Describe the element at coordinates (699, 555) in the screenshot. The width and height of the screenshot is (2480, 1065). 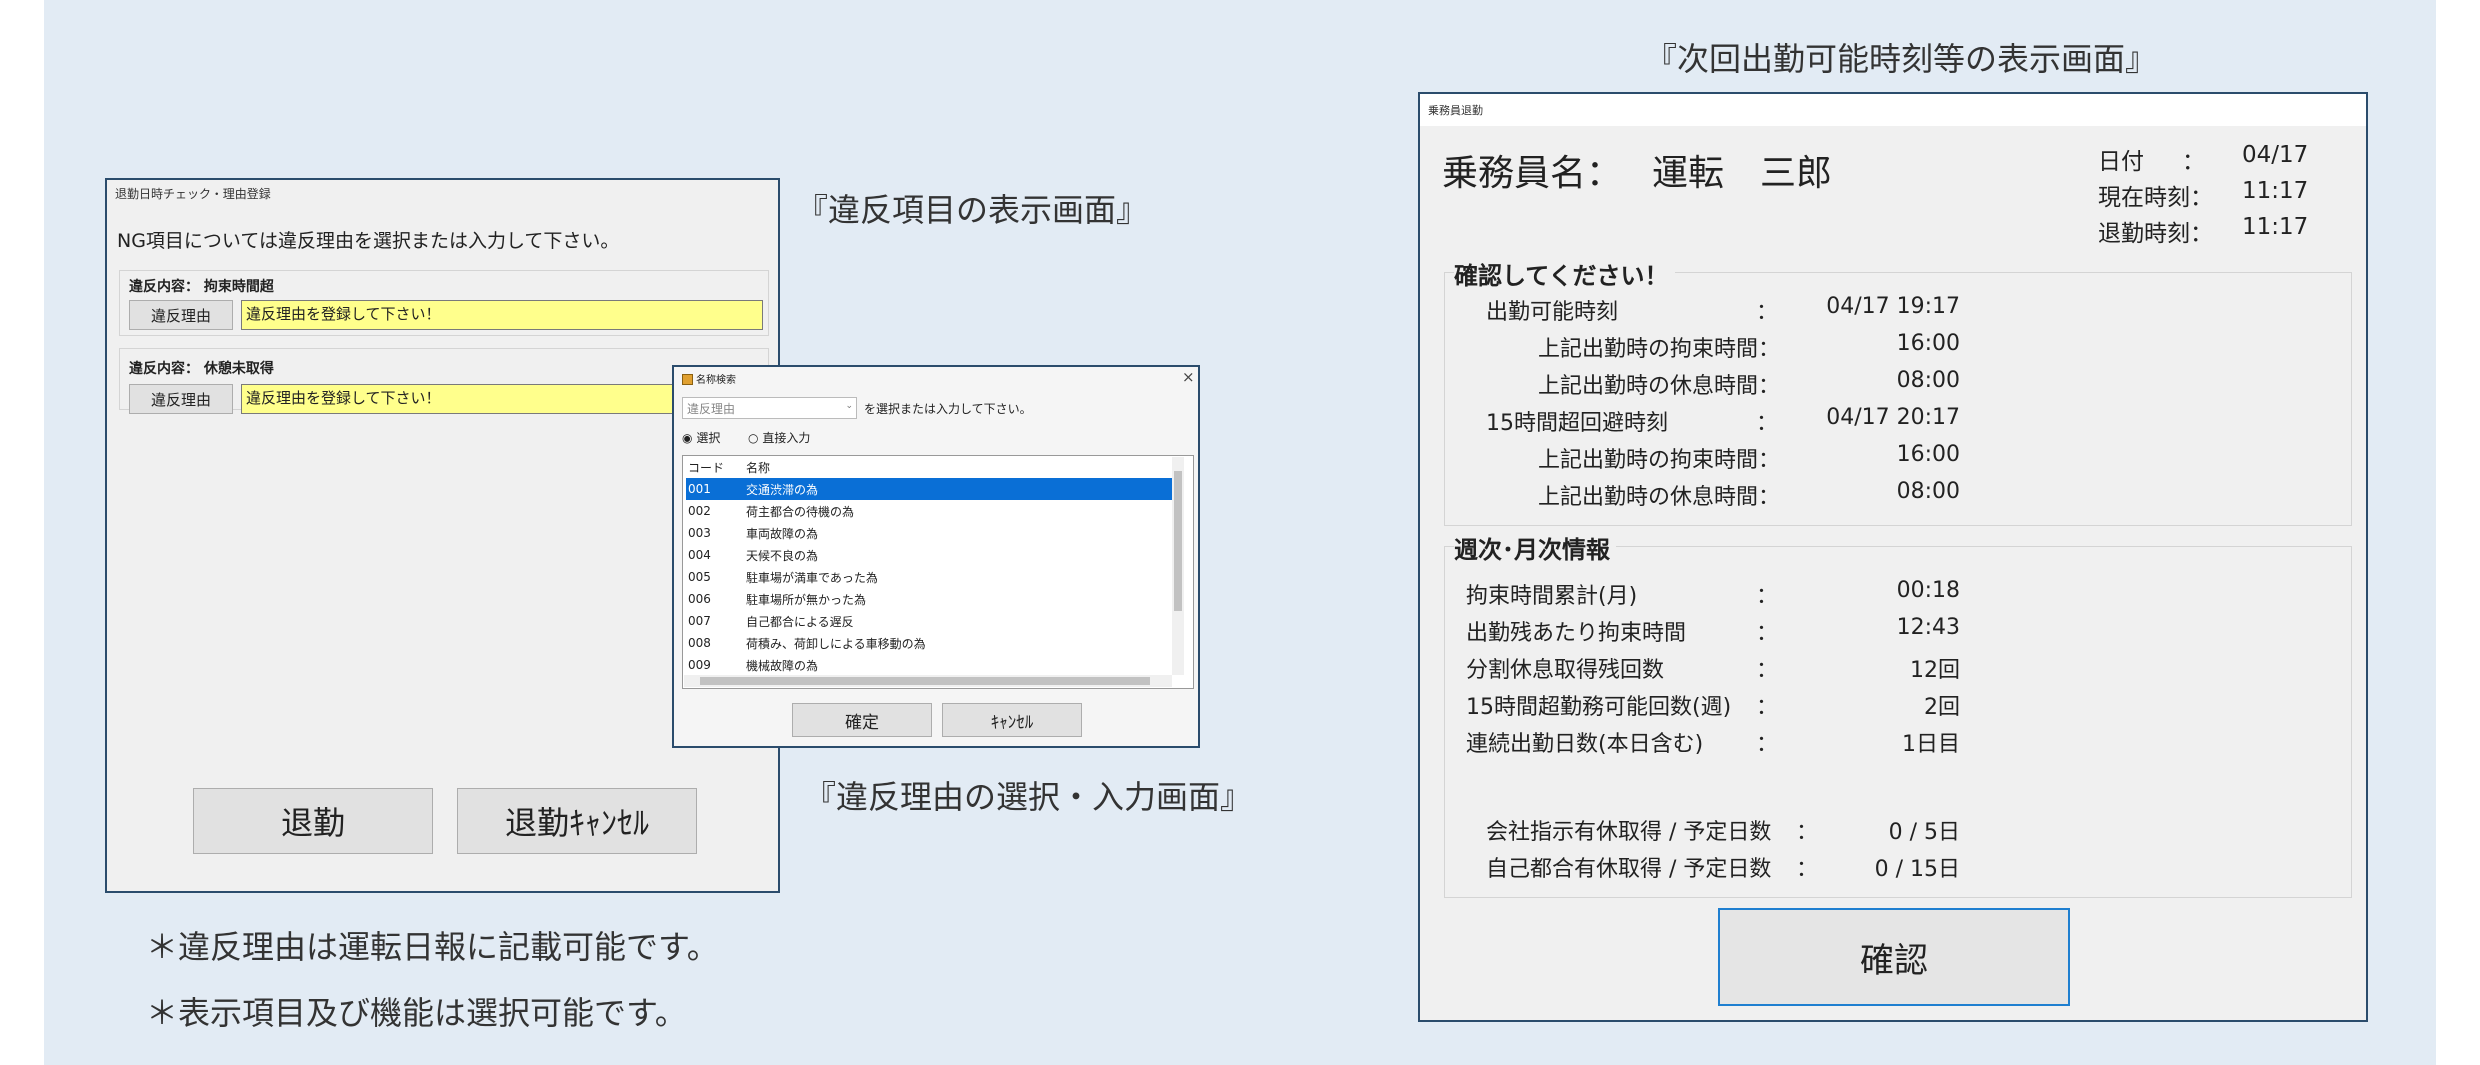
I see `list-item-code: 004` at that location.